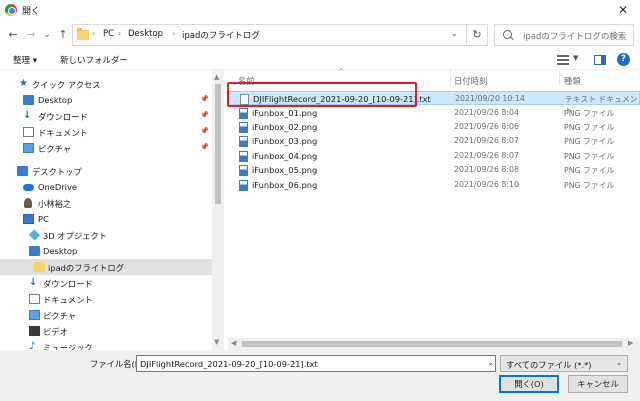 This screenshot has height=401, width=640. I want to click on tree-item-label: OneDrive, so click(58, 187).